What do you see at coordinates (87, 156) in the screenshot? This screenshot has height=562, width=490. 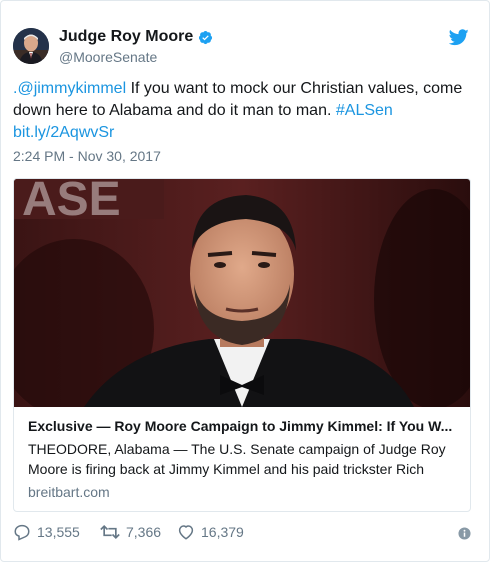 I see `tweet-timestamp: 2:24 PM - Nov 30, 2017` at bounding box center [87, 156].